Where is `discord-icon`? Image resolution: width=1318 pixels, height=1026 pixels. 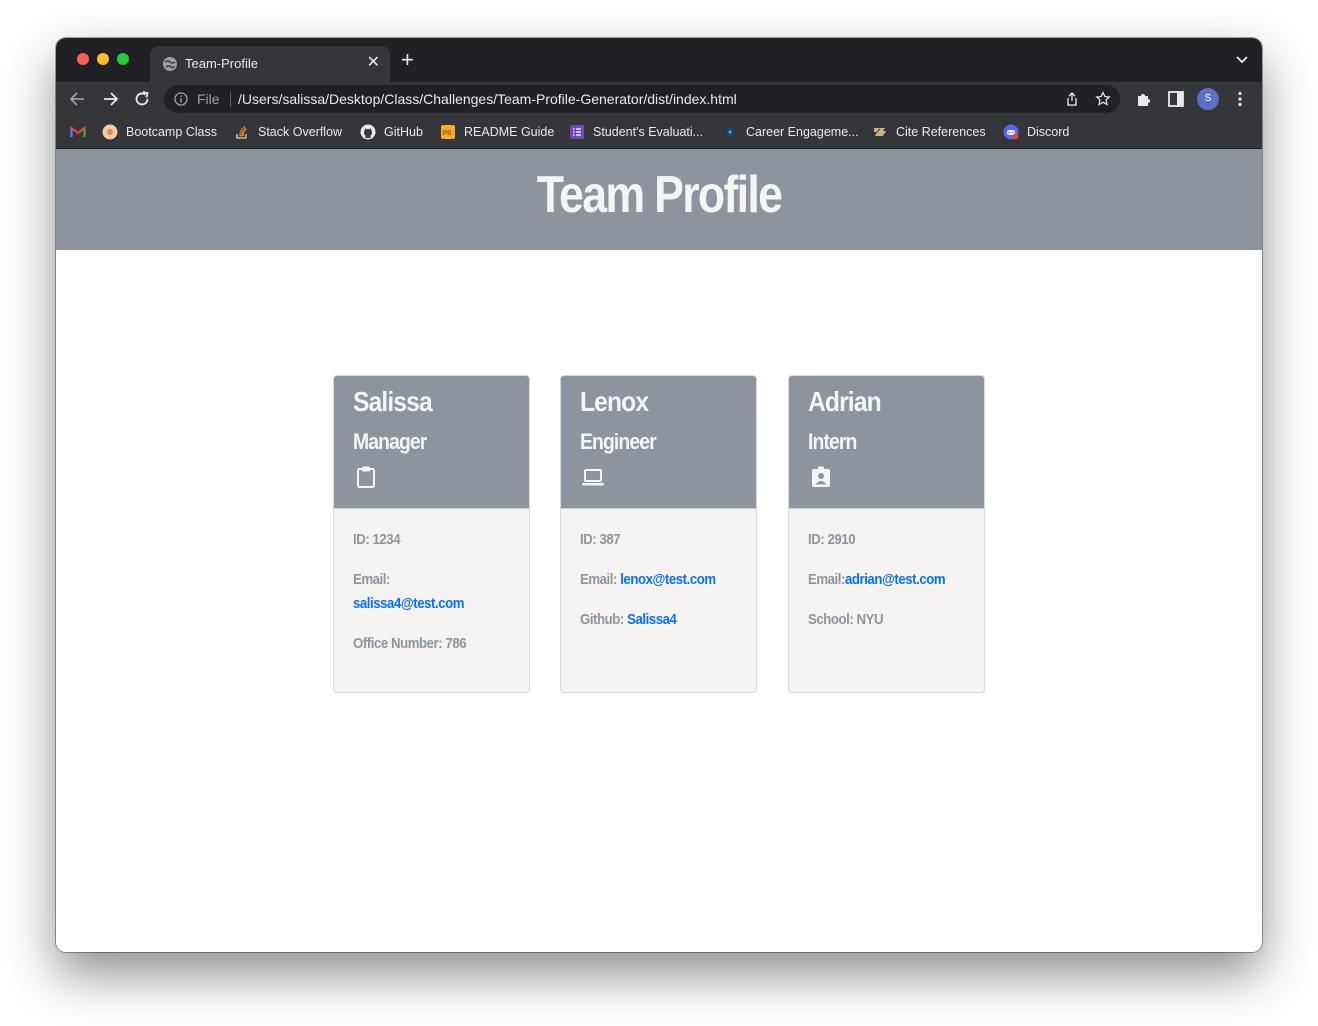
discord-icon is located at coordinates (1011, 132).